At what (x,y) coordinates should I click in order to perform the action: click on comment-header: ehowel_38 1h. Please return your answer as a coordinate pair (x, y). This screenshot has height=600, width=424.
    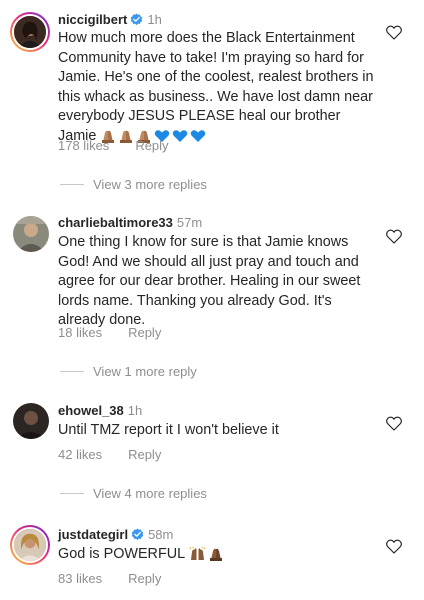
    Looking at the image, I should click on (100, 411).